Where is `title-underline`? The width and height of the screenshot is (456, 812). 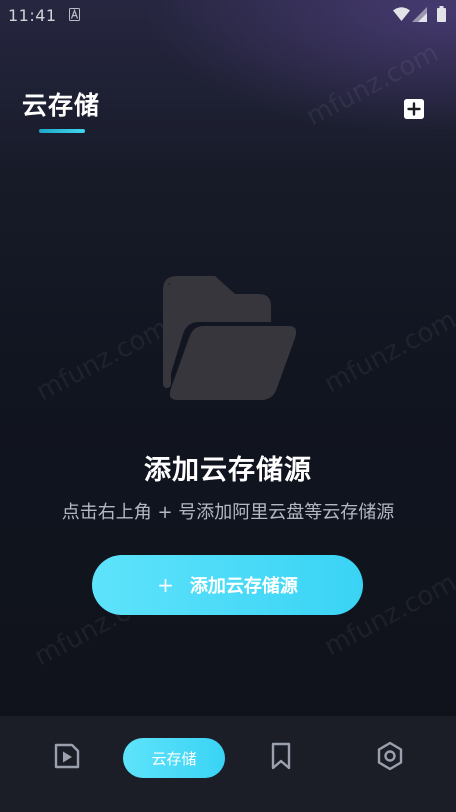
title-underline is located at coordinates (62, 131).